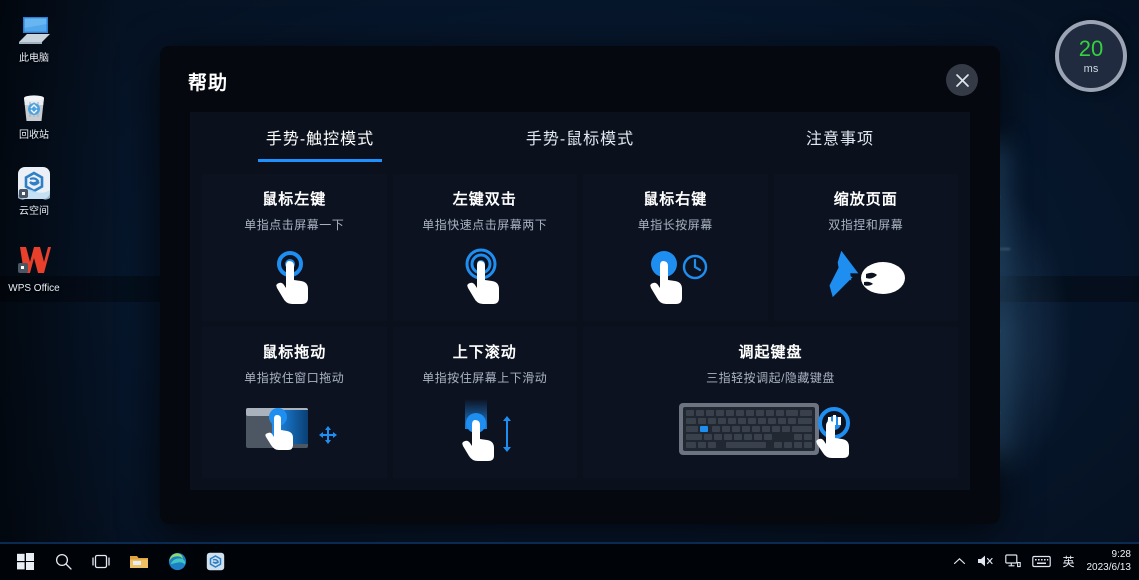 The width and height of the screenshot is (1139, 580). I want to click on desktop-icon-label: 此电脑, so click(34, 58).